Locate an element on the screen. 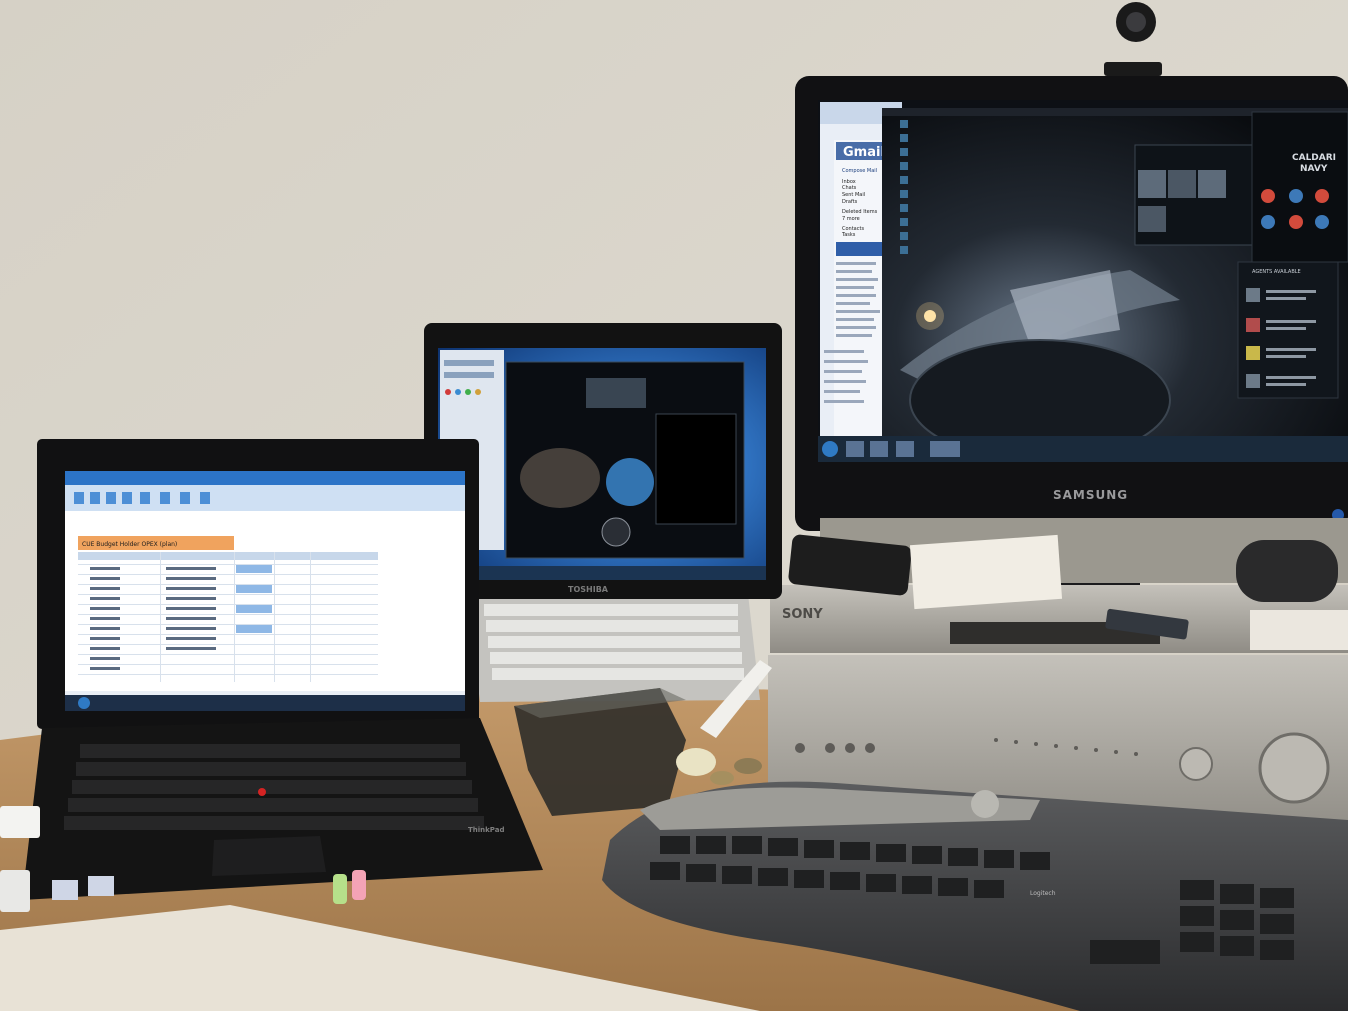 Image resolution: width=1348 pixels, height=1011 pixels. intel-sticker is located at coordinates (65, 890).